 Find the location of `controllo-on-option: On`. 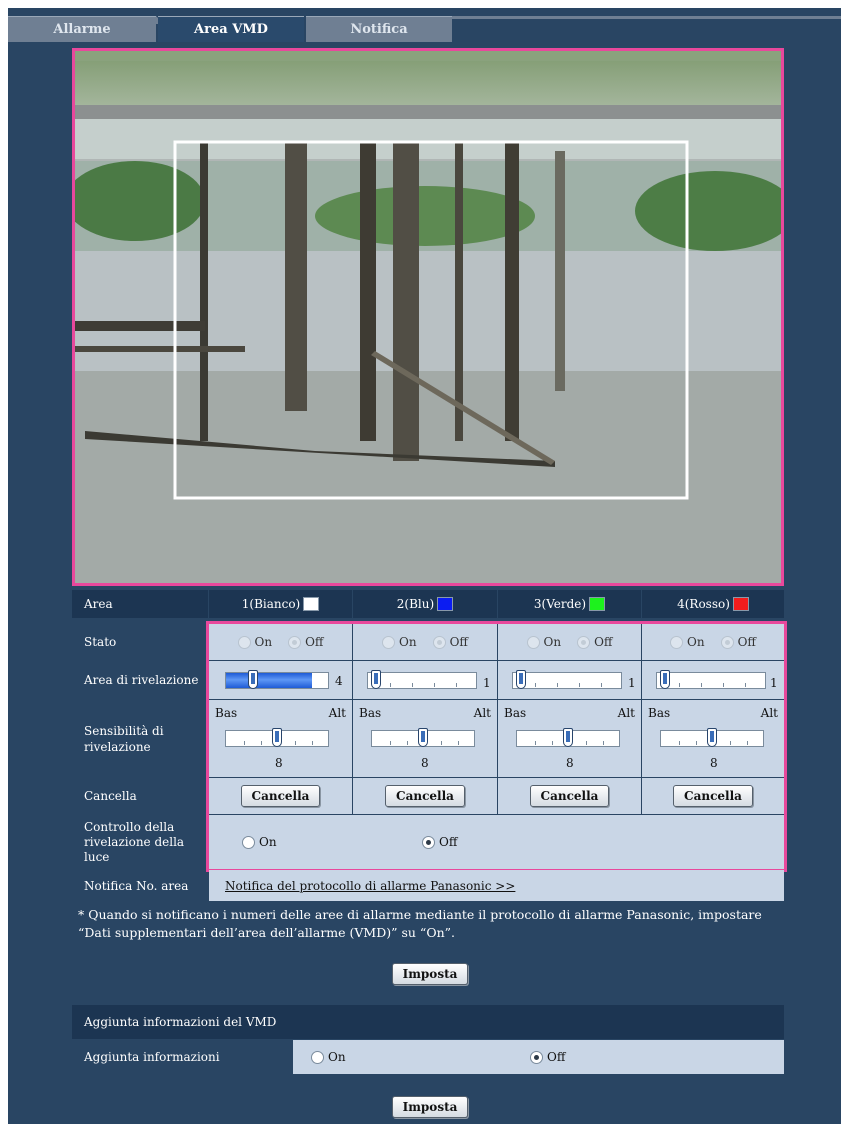

controllo-on-option: On is located at coordinates (267, 842).